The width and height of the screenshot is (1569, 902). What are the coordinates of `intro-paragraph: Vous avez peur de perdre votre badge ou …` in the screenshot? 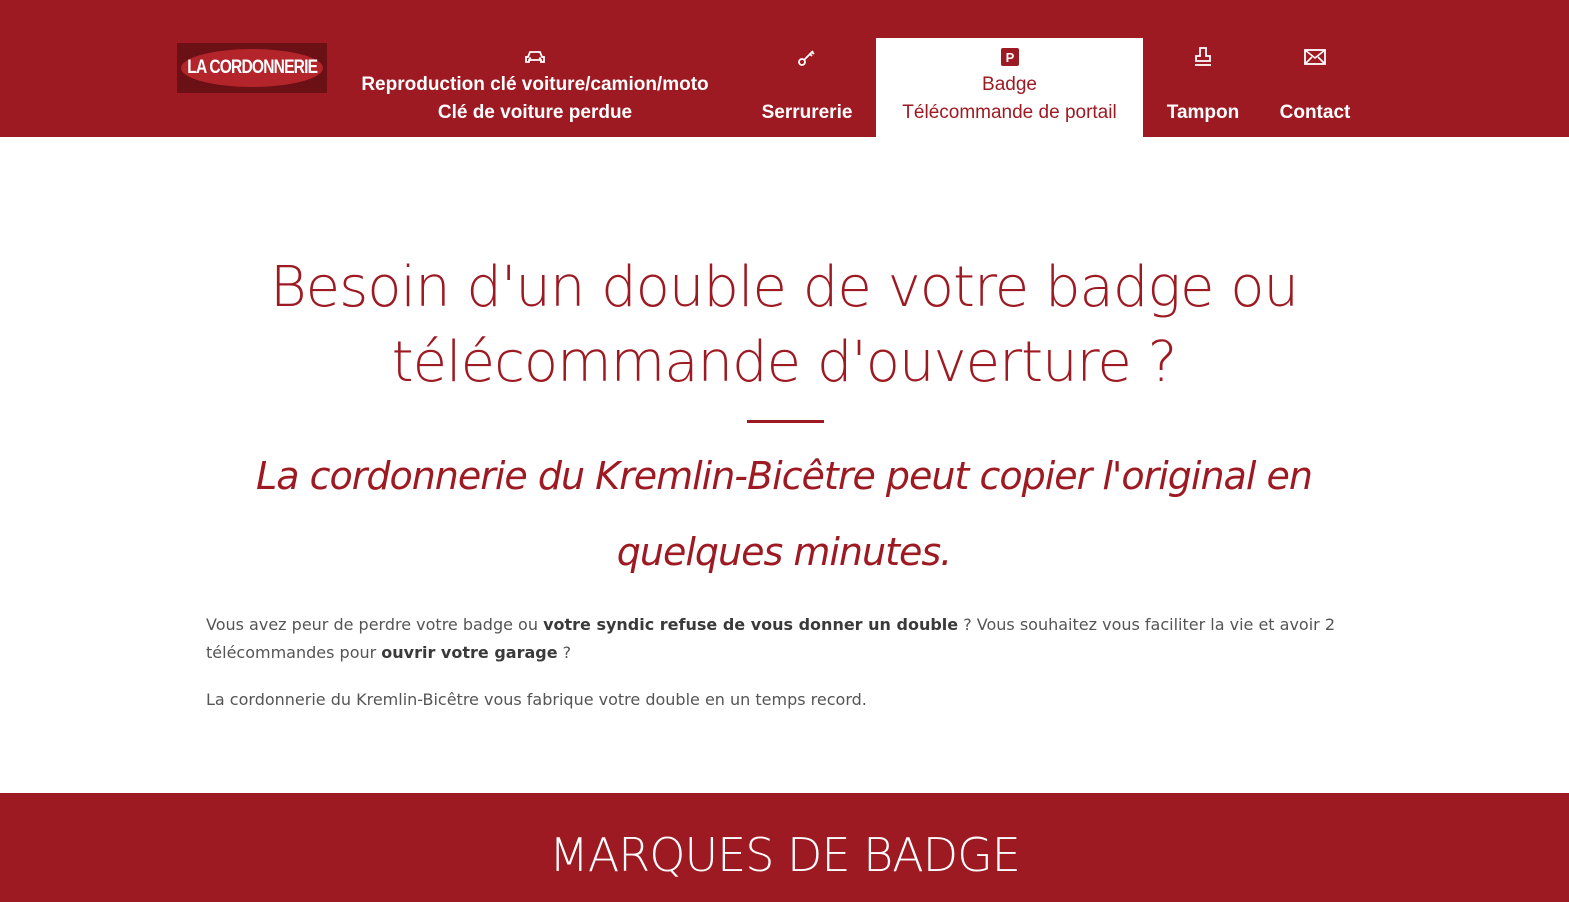 It's located at (771, 638).